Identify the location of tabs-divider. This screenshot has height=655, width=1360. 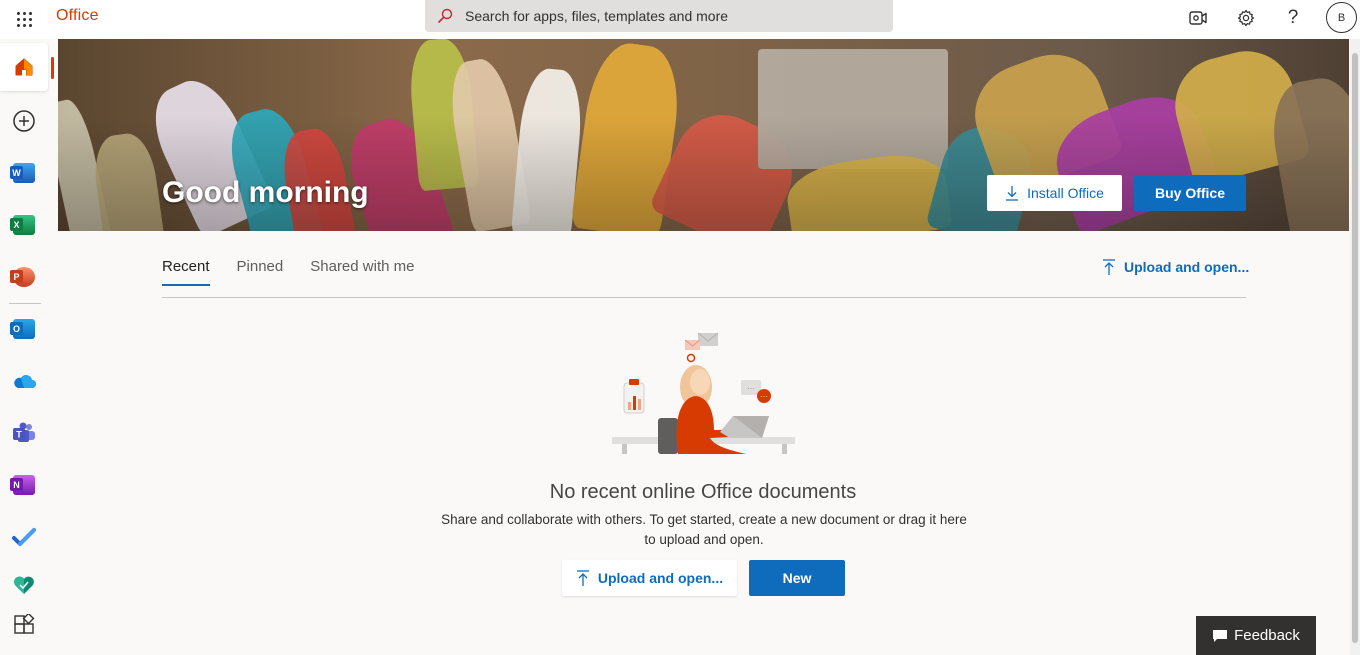
(704, 297).